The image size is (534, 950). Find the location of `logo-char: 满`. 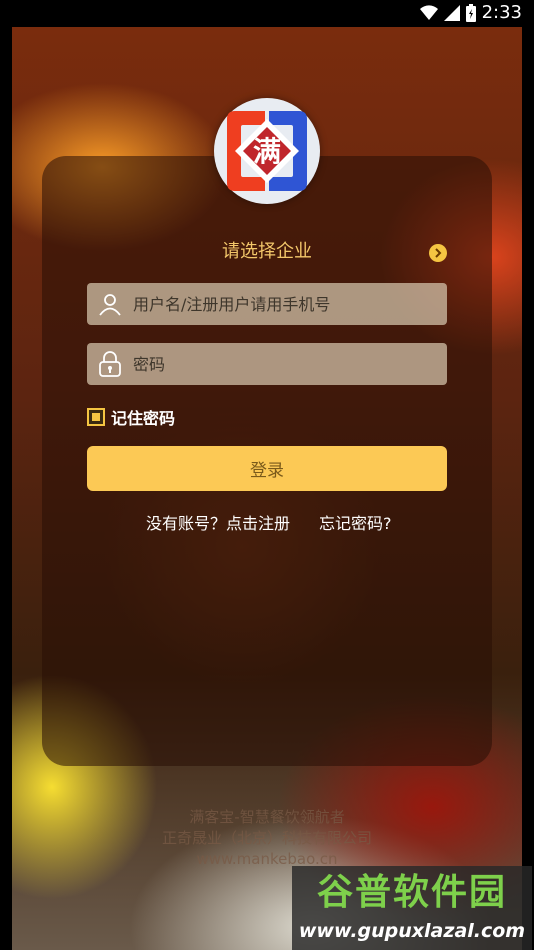

logo-char: 满 is located at coordinates (267, 151).